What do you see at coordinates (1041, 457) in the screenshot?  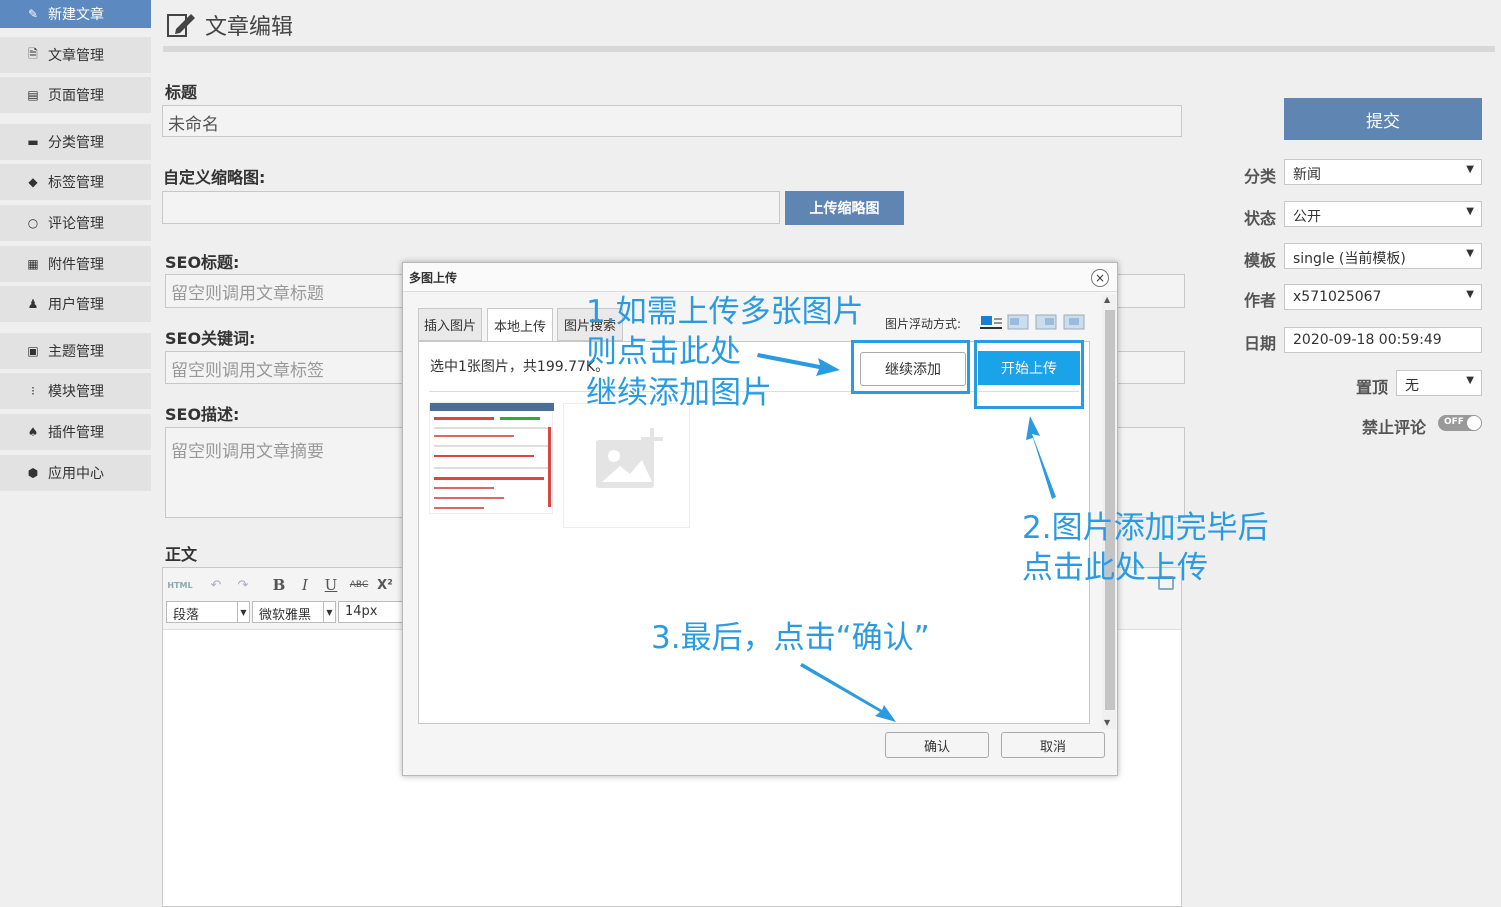 I see `arrow-to-start-upload` at bounding box center [1041, 457].